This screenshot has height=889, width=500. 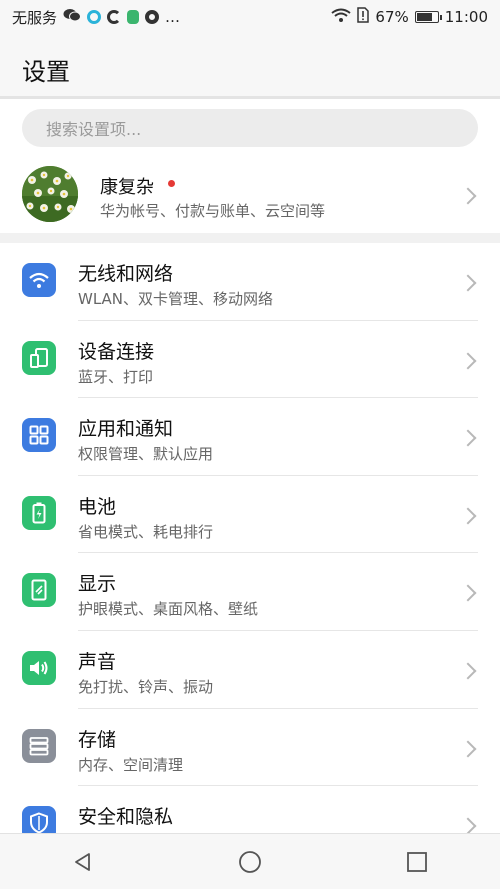 I want to click on settings-item-display: 显示 护眼模式、桌面风格、壁纸, so click(x=250, y=592).